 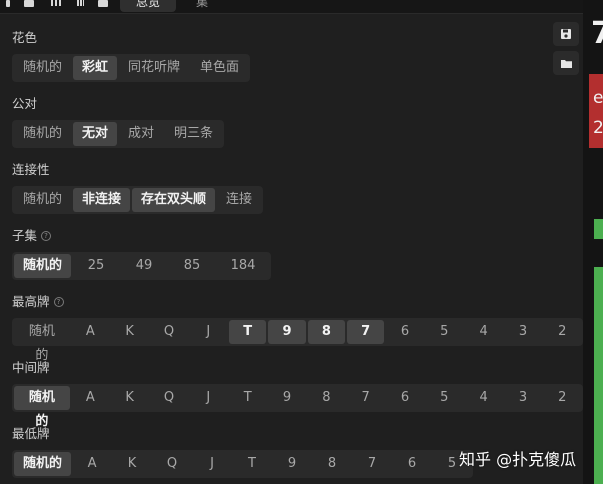 I want to click on option-chip-selected: 彩虹, so click(x=95, y=68).